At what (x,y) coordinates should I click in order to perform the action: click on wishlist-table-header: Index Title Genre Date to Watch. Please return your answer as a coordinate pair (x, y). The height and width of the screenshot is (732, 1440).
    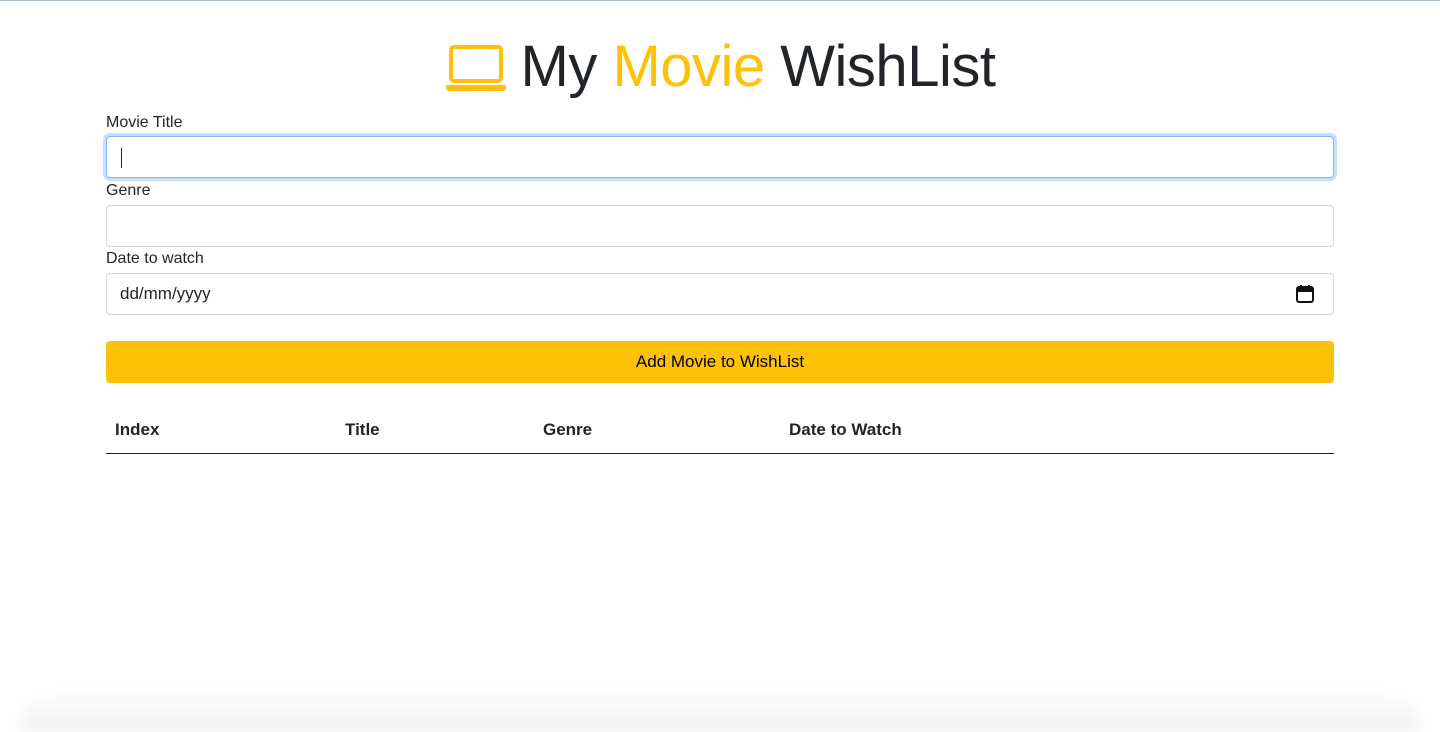
    Looking at the image, I should click on (720, 433).